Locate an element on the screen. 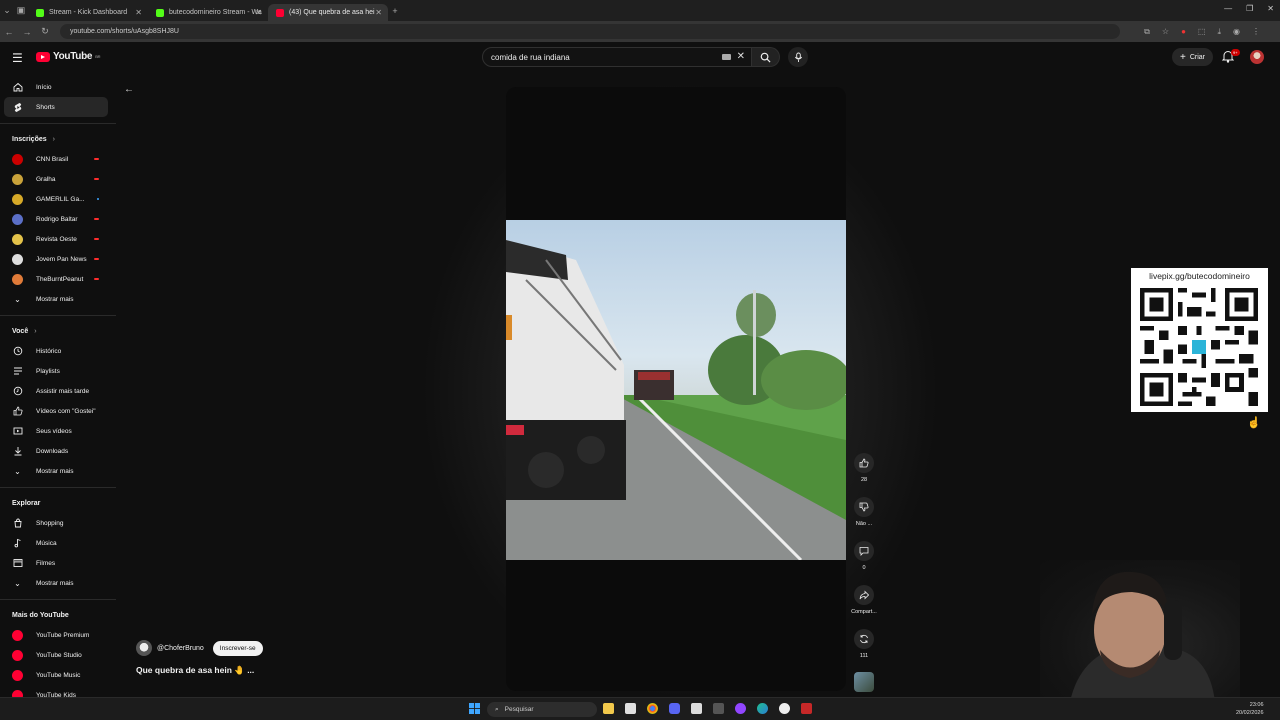 The width and height of the screenshot is (1280, 720). share-button is located at coordinates (864, 595).